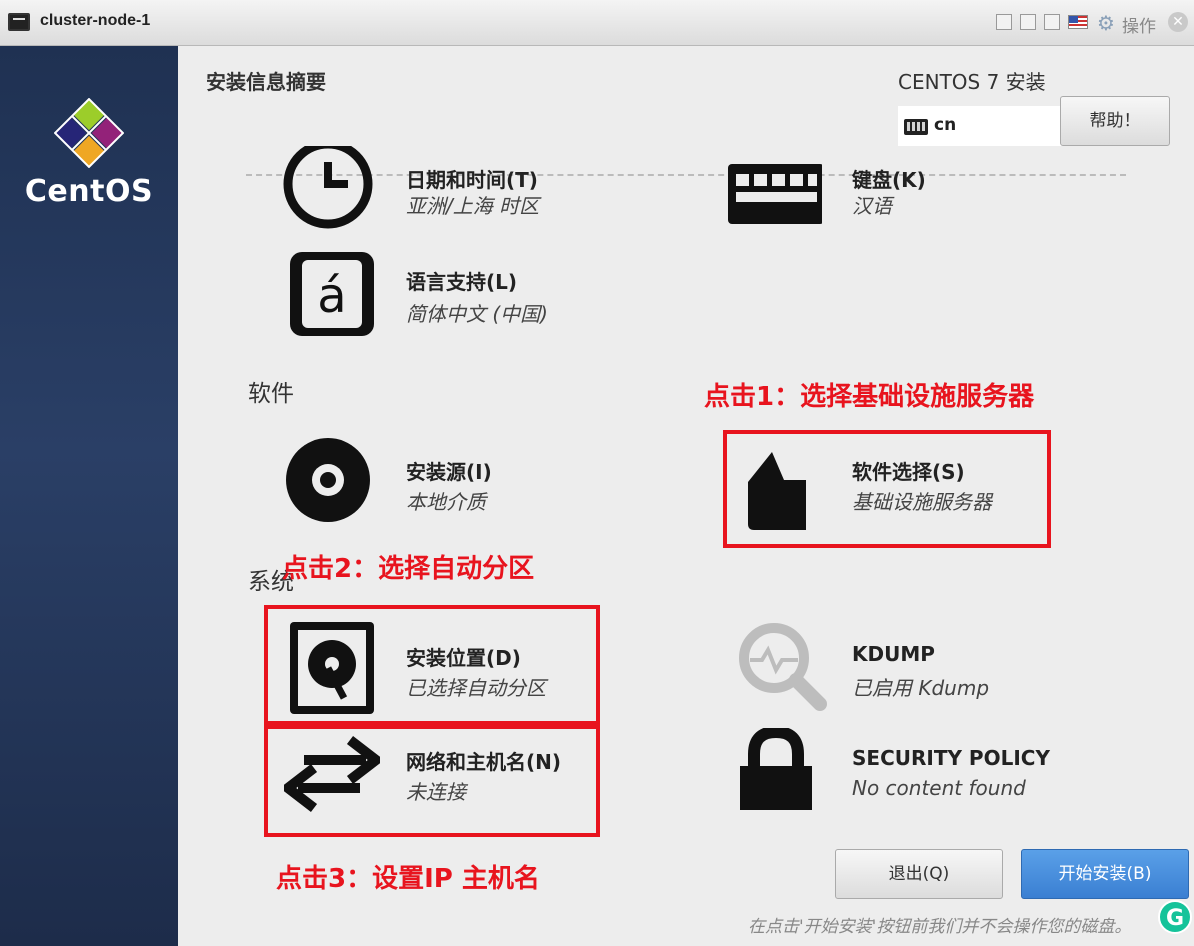 The image size is (1194, 946). What do you see at coordinates (89, 191) in the screenshot?
I see `centos-logo-text: CentOS` at bounding box center [89, 191].